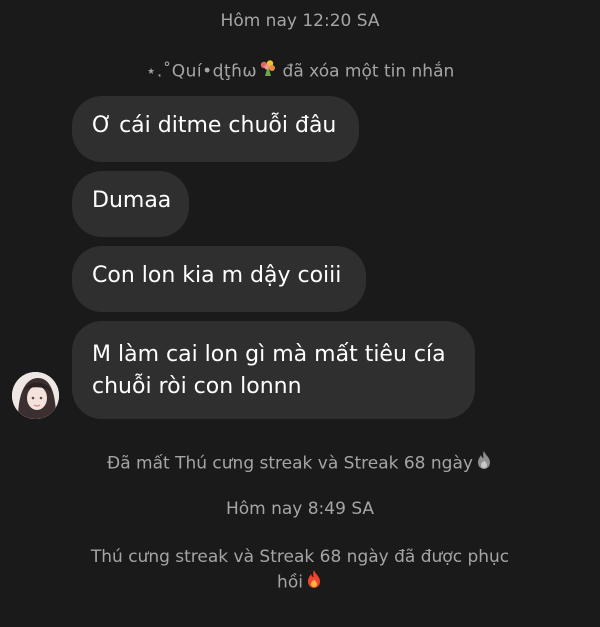 This screenshot has height=627, width=600. What do you see at coordinates (201, 72) in the screenshot?
I see `deleted-notice-user: ⋆.˚Quí•ɖţɦω` at bounding box center [201, 72].